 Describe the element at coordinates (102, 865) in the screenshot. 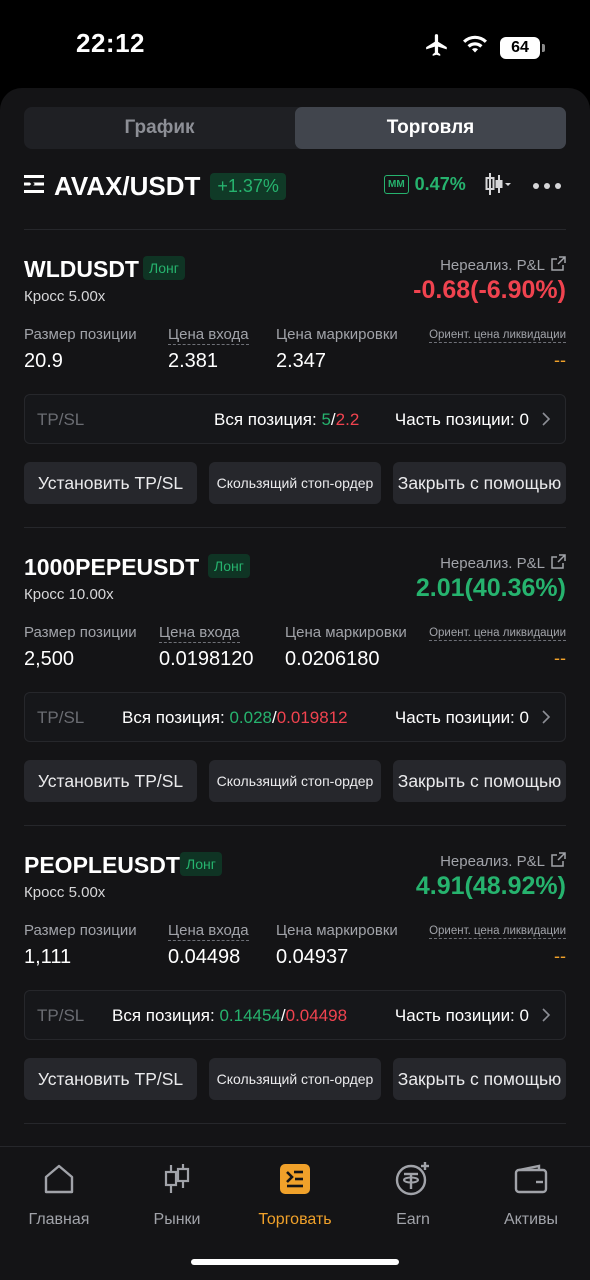

I see `position-symbol: PEOPLEUSDT` at that location.